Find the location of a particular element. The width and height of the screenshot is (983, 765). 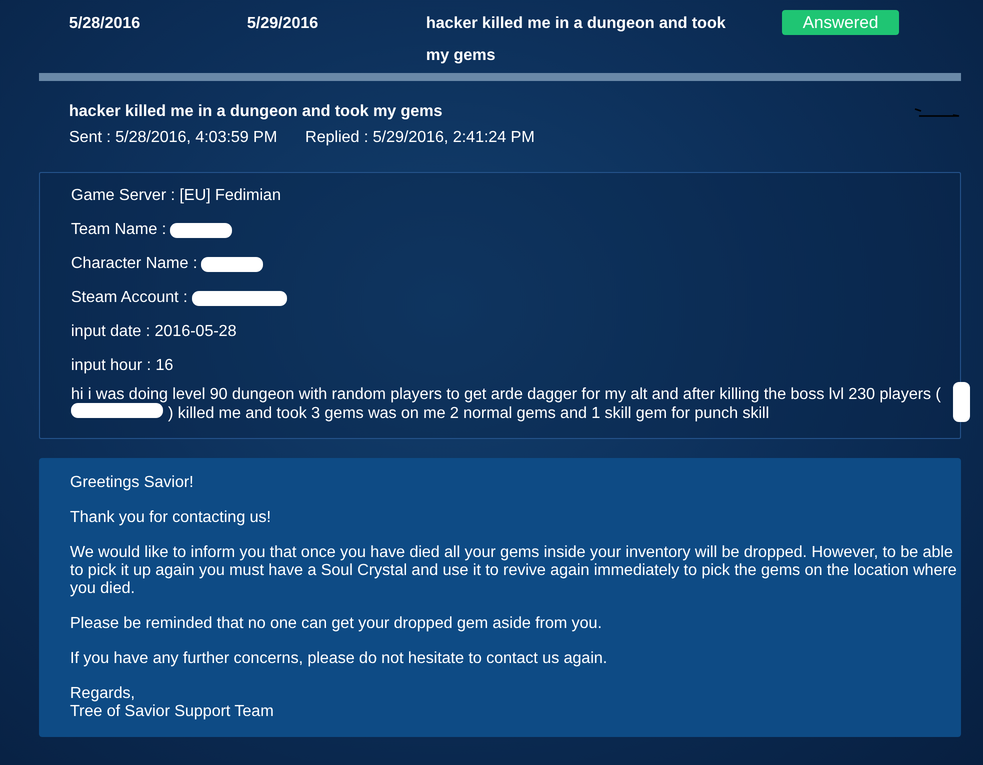

status-badge: Answered is located at coordinates (840, 22).